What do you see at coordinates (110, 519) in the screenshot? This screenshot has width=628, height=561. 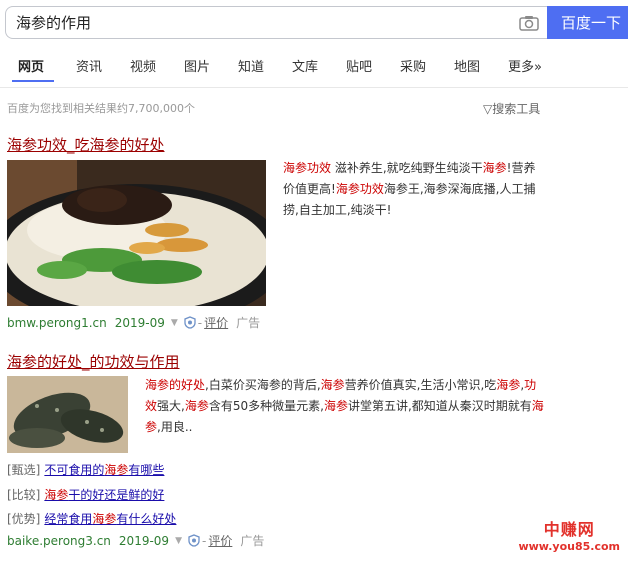 I see `related-link: 经常食用海参有什么好处` at bounding box center [110, 519].